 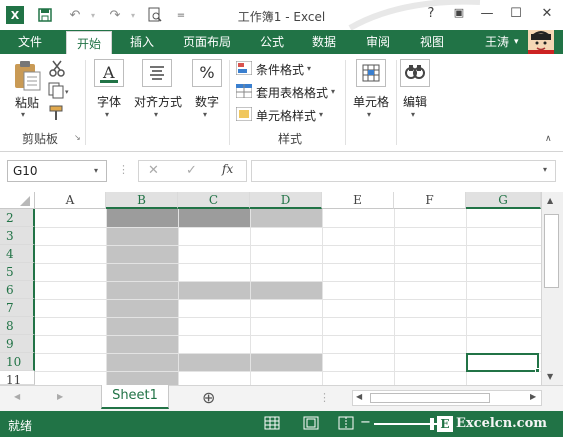 What do you see at coordinates (369, 114) in the screenshot?
I see `cells-caret-icon: ▾` at bounding box center [369, 114].